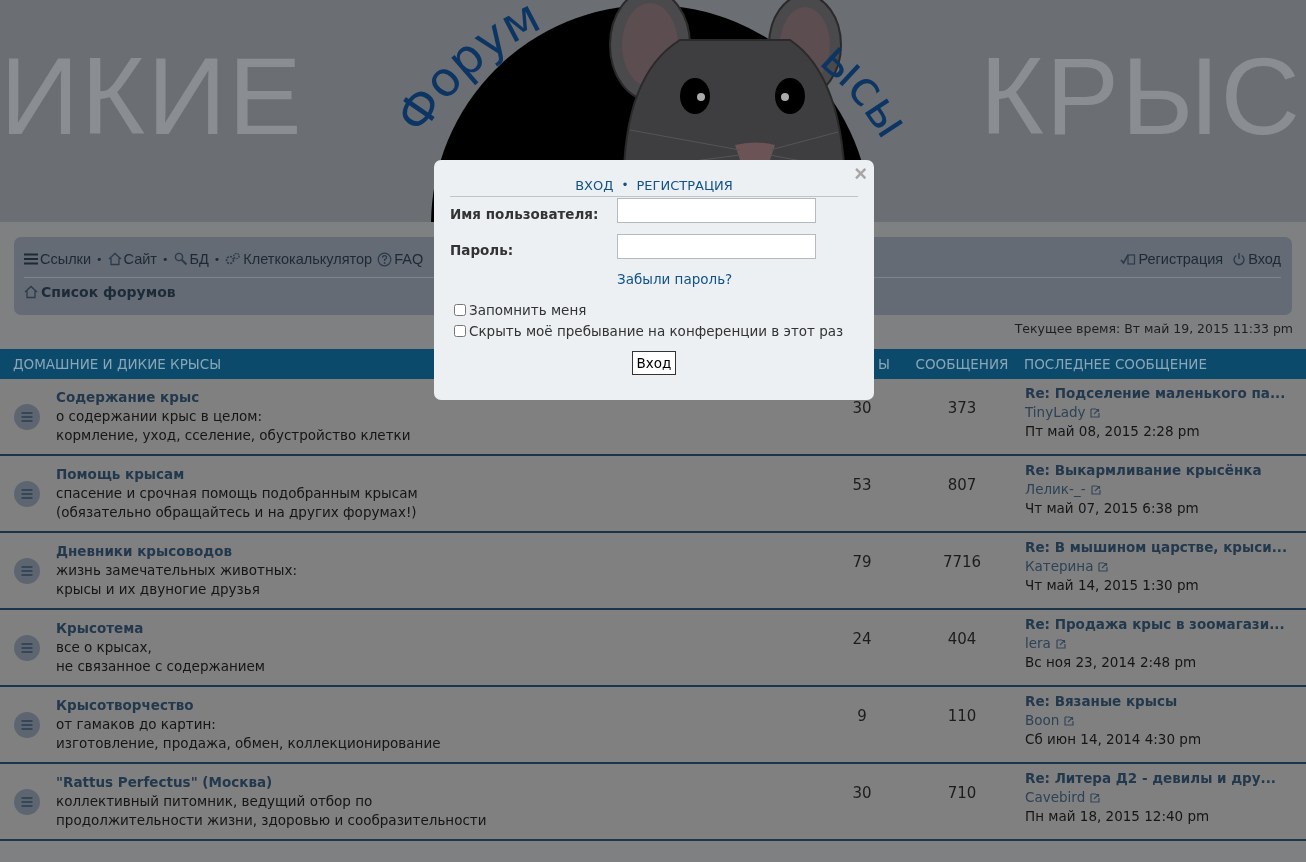  Describe the element at coordinates (1114, 739) in the screenshot. I see `post-time: Сб июн 14, 2014 4:30 pm` at that location.